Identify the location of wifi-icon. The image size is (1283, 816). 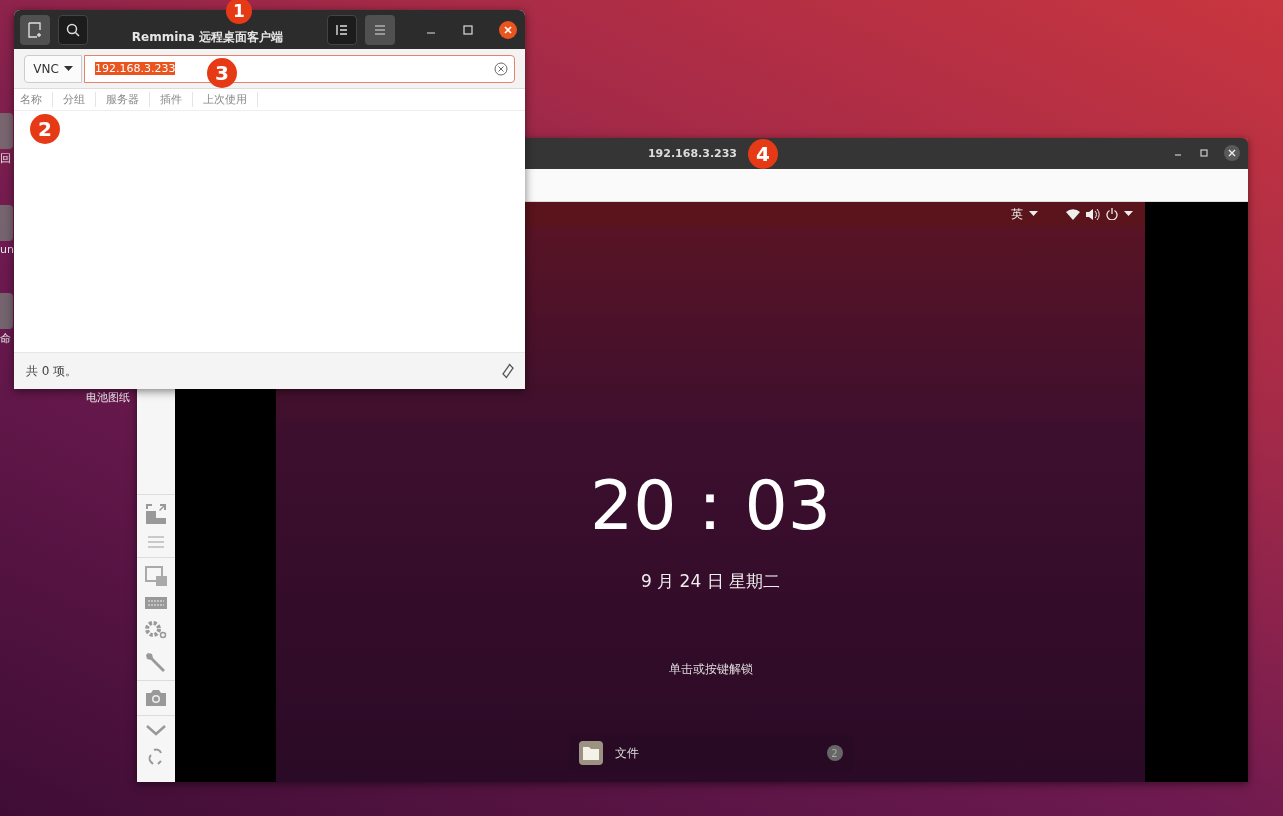
(1073, 214).